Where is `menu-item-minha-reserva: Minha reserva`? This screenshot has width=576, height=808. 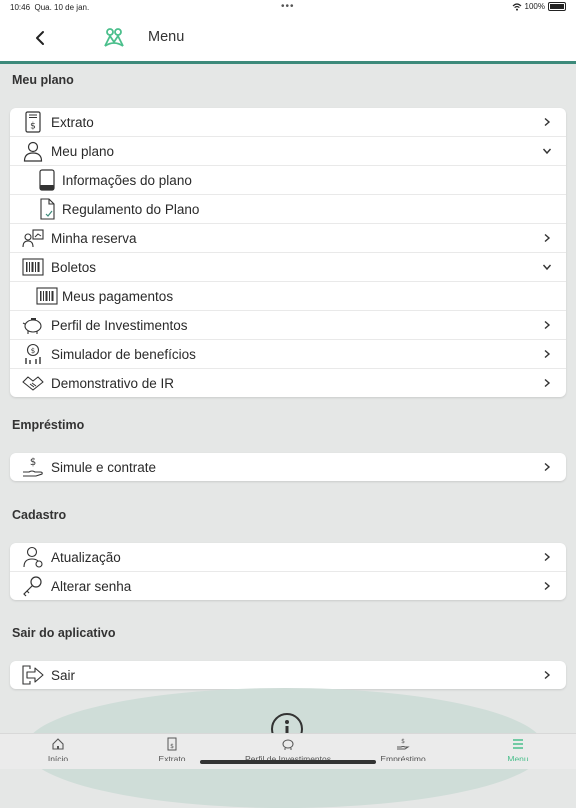 menu-item-minha-reserva: Minha reserva is located at coordinates (288, 238).